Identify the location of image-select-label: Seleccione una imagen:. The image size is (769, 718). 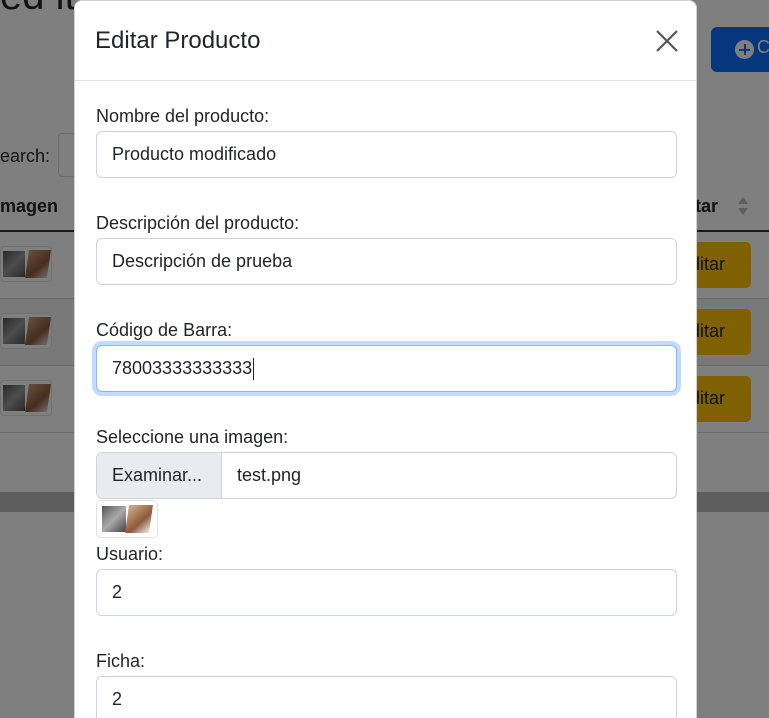
(192, 437).